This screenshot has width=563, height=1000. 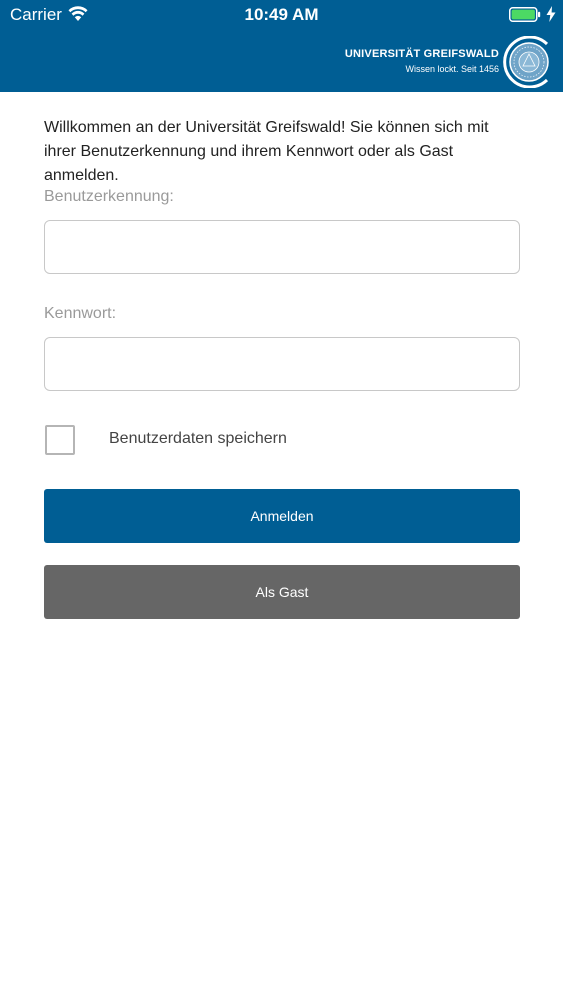 What do you see at coordinates (109, 196) in the screenshot?
I see `username-label: Benutzerkennung:` at bounding box center [109, 196].